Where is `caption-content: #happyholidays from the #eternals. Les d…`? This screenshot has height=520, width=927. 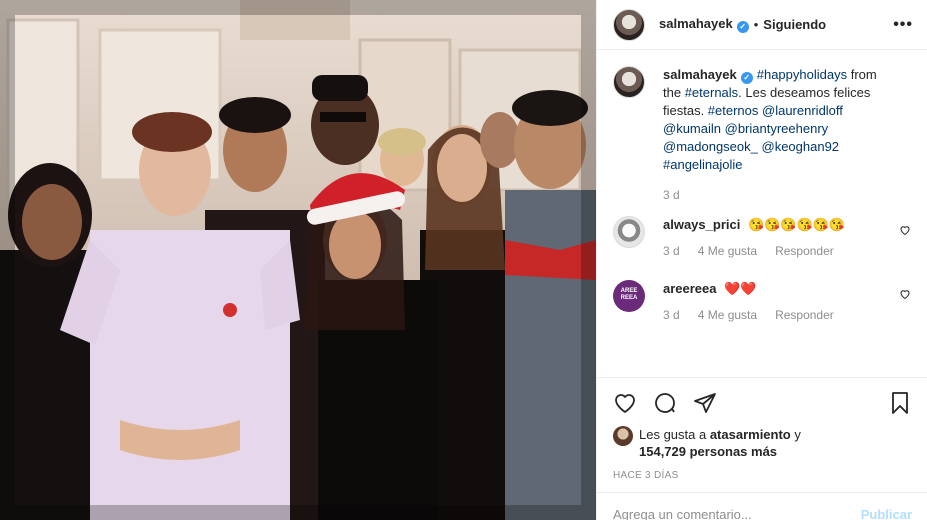 caption-content: #happyholidays from the #eternals. Les d… is located at coordinates (770, 119).